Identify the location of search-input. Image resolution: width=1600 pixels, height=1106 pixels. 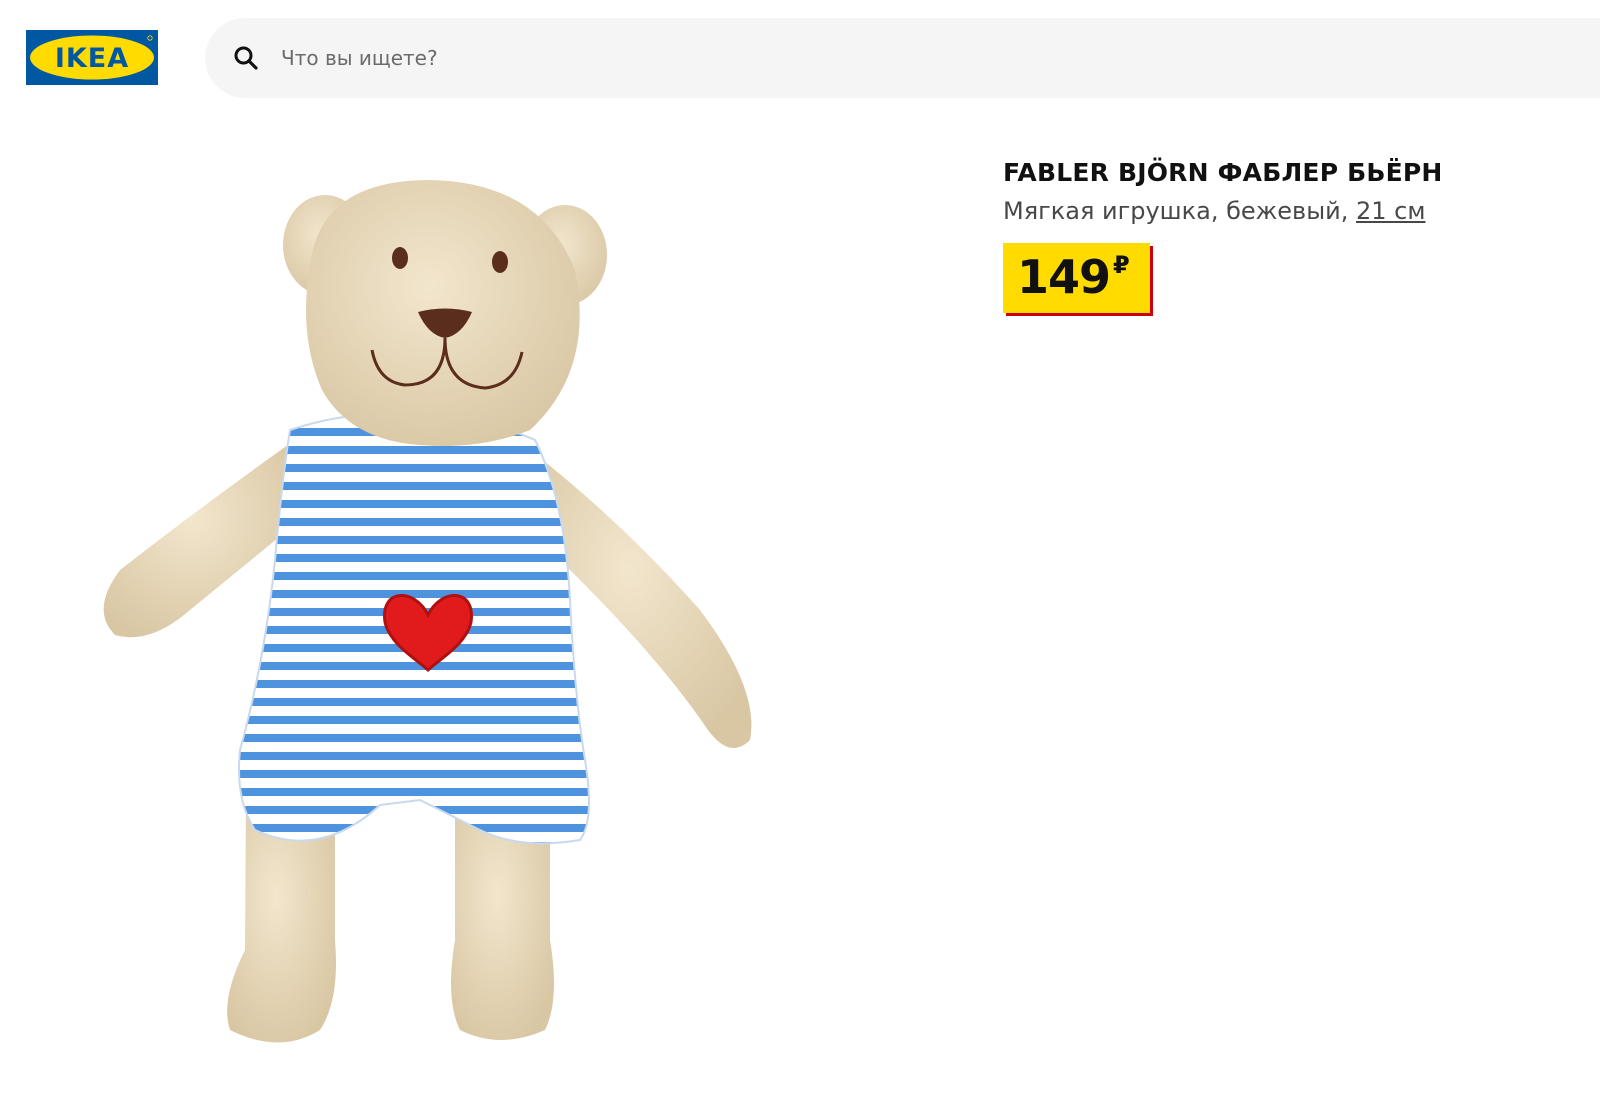
(731, 58).